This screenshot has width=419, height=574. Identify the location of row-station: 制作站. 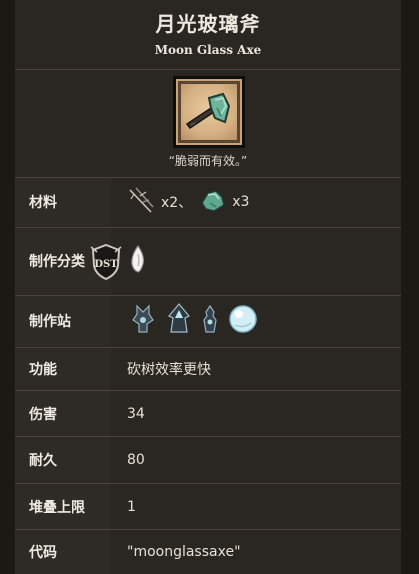
(208, 321).